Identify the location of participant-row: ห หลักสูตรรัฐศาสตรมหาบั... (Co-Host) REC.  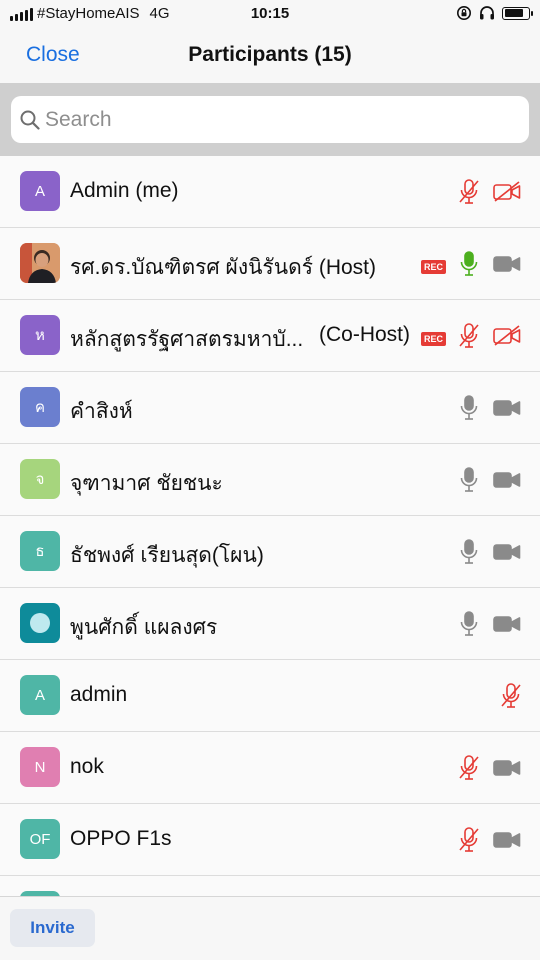
(270, 336).